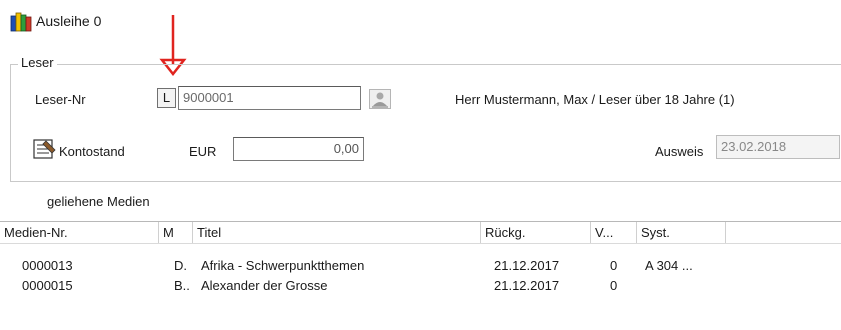 The height and width of the screenshot is (330, 841). Describe the element at coordinates (166, 98) in the screenshot. I see `reader-lookup-button: L` at that location.